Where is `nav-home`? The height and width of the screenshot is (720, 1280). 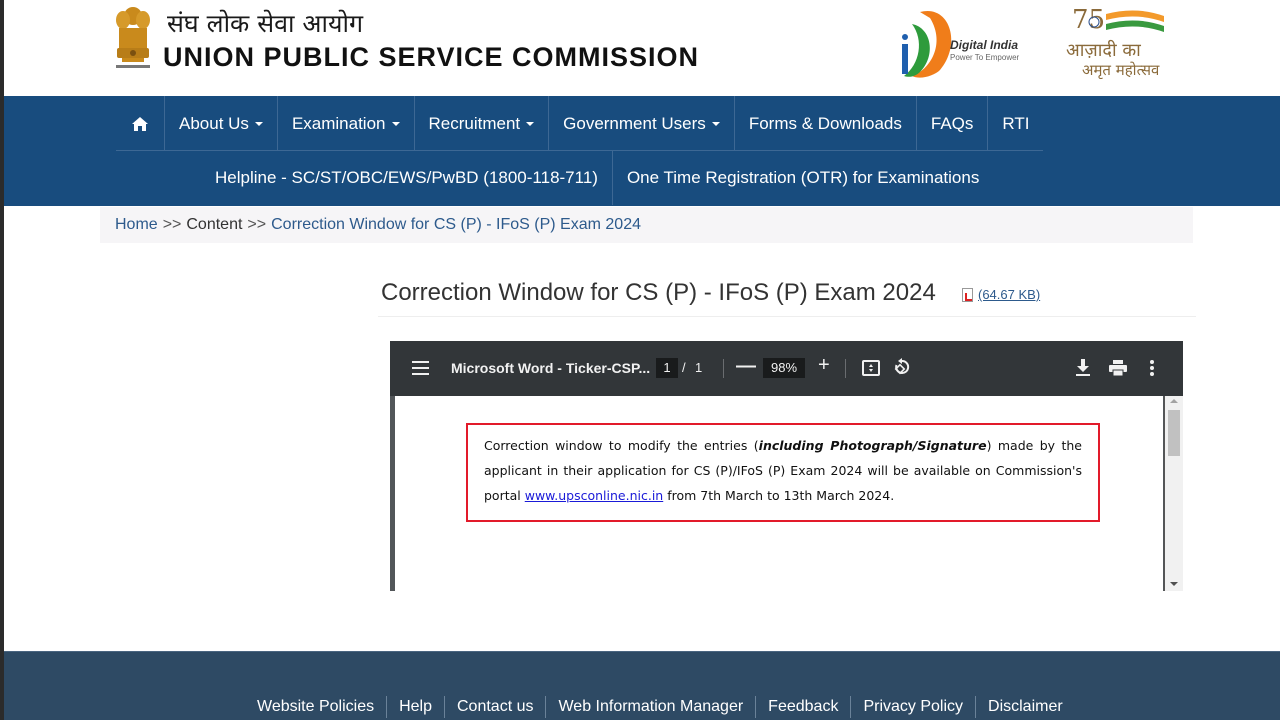 nav-home is located at coordinates (140, 123).